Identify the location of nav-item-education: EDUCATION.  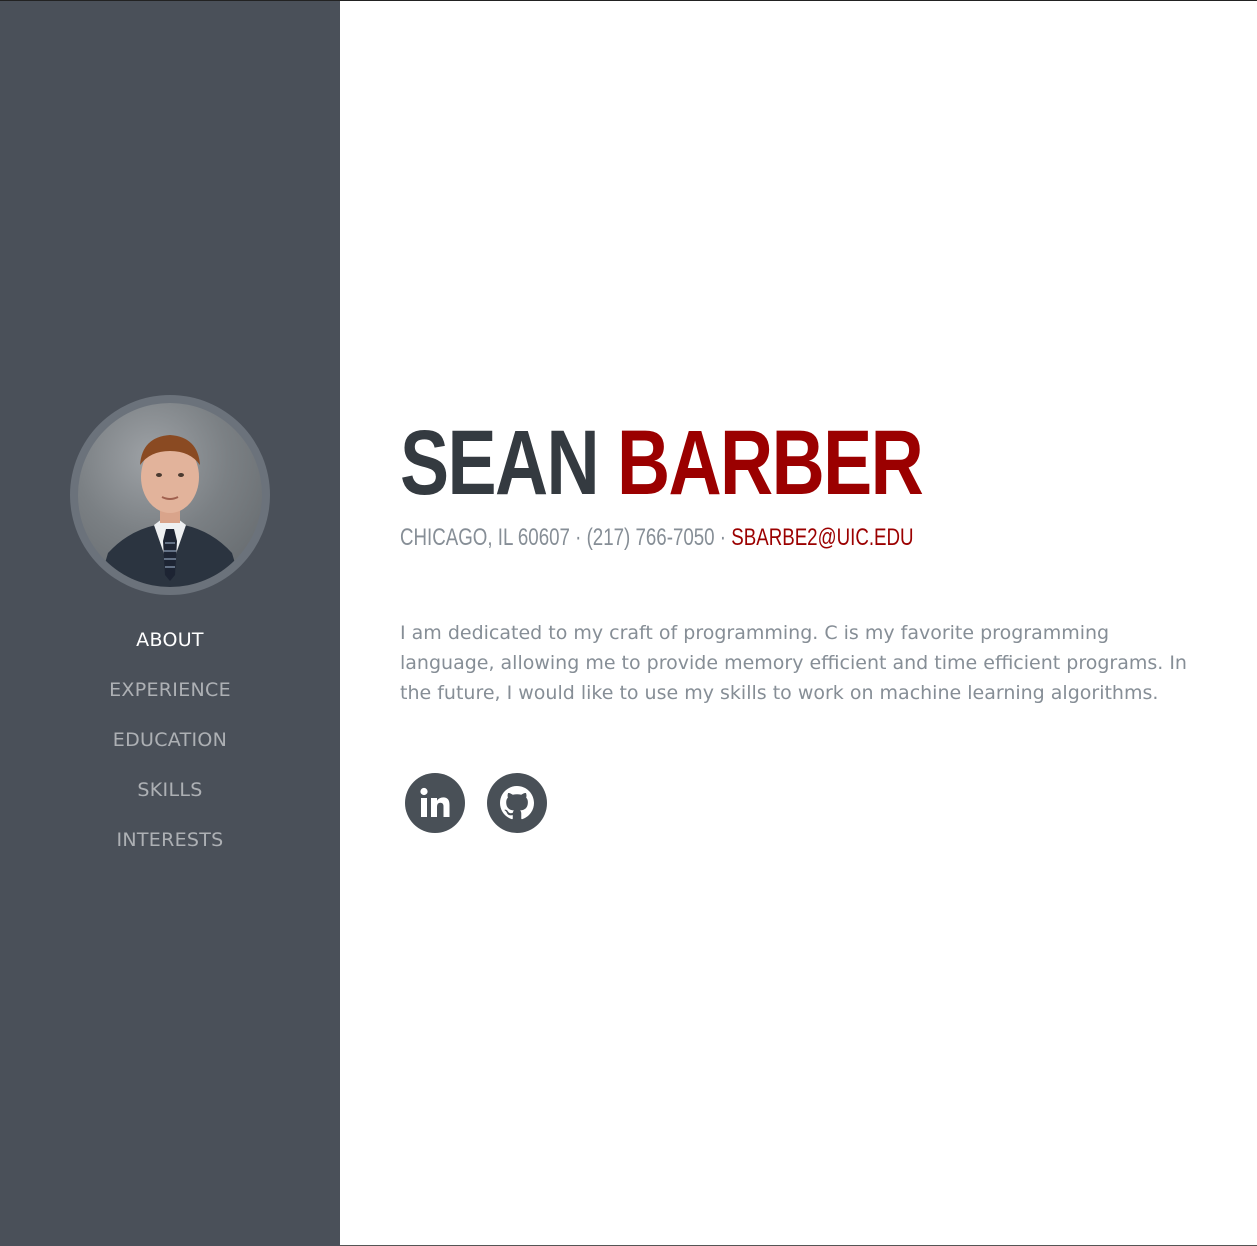
(170, 746).